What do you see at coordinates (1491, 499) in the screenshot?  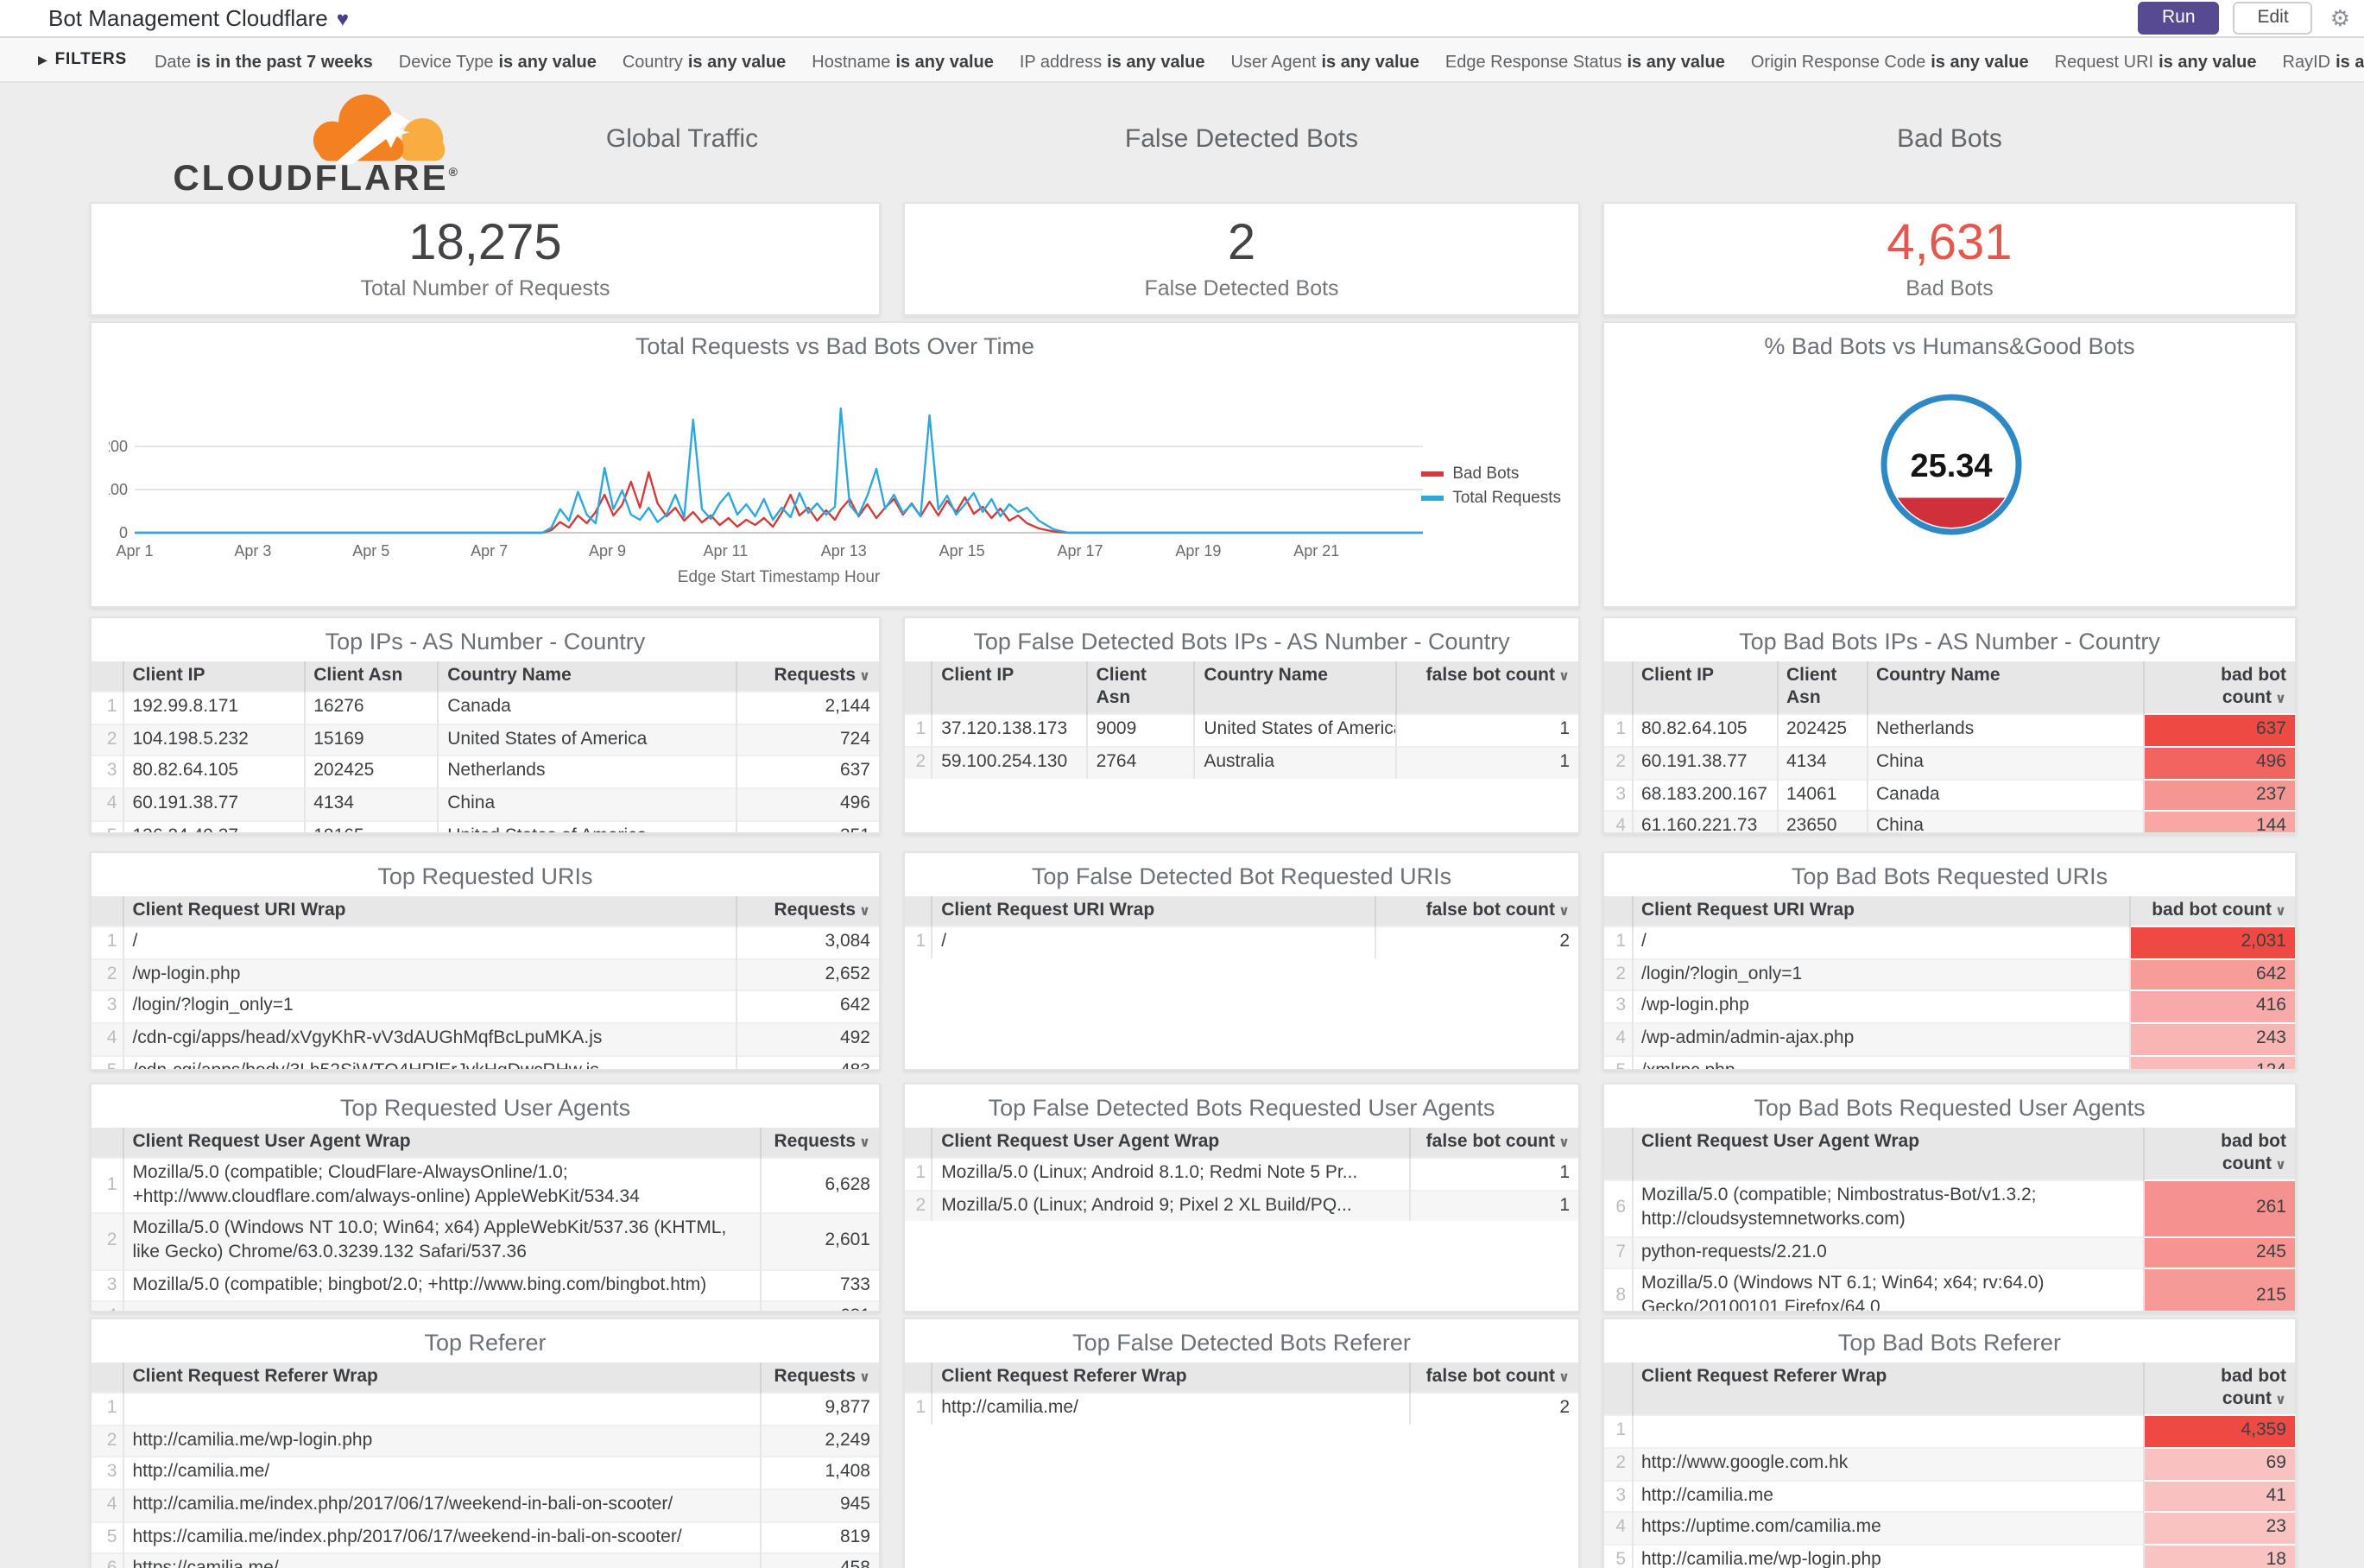 I see `legend-item: Total Requests` at bounding box center [1491, 499].